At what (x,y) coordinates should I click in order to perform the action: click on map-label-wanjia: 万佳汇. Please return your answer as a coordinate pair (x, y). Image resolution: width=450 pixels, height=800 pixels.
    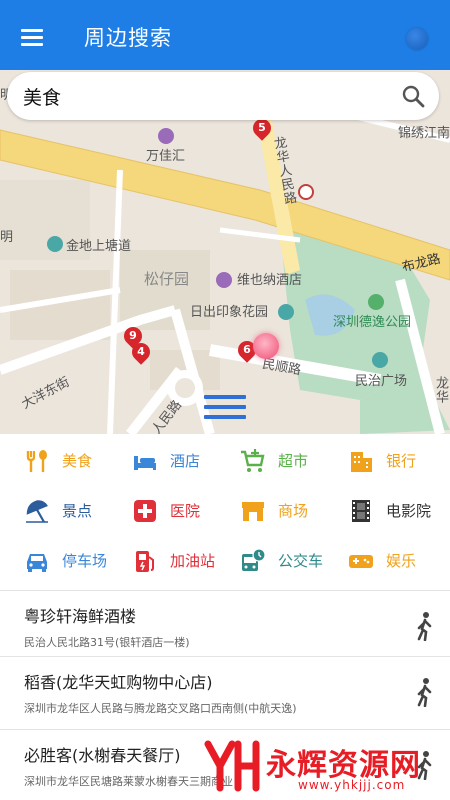
    Looking at the image, I should click on (166, 156).